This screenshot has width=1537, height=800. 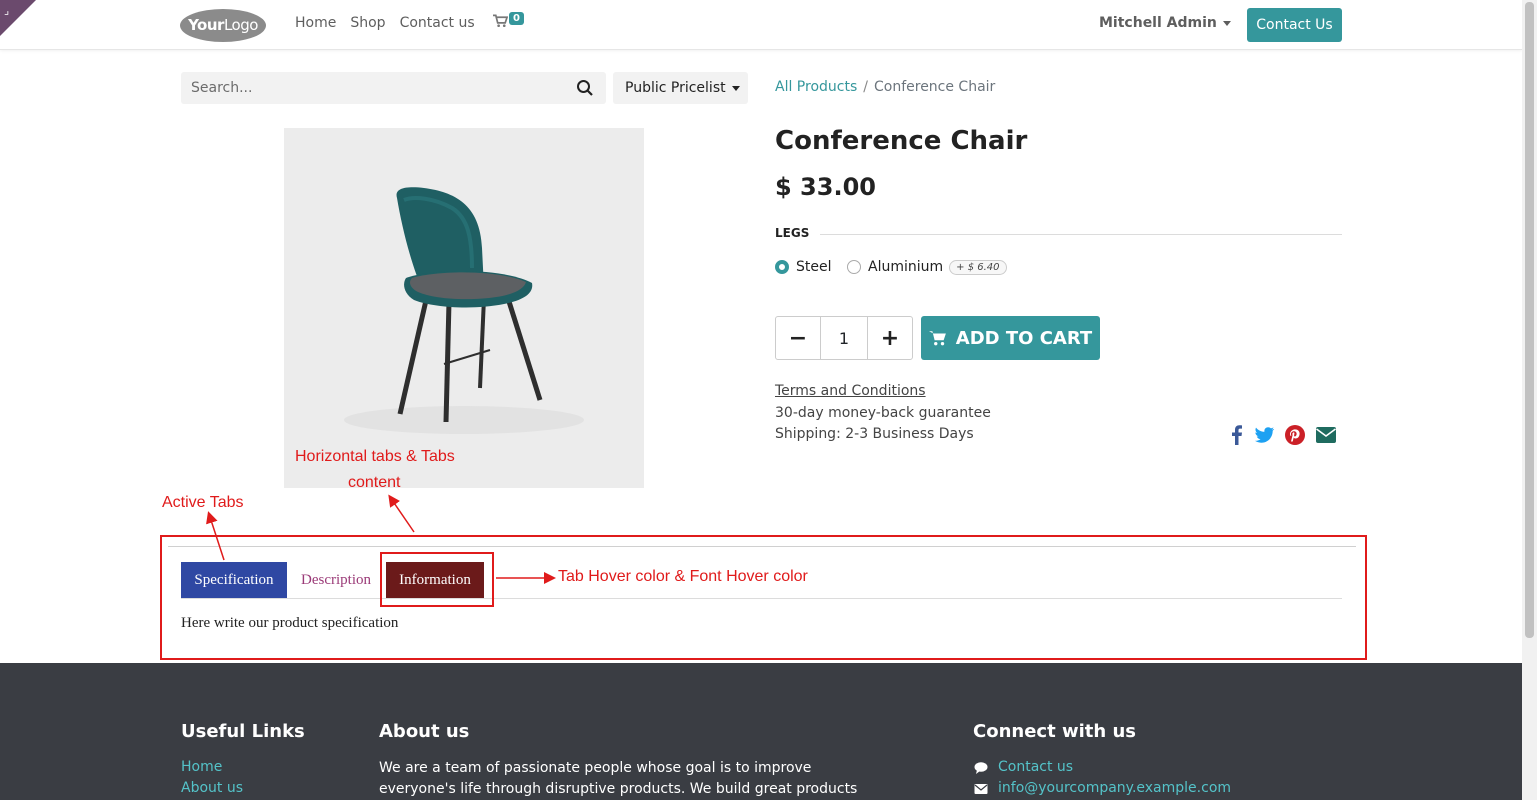 I want to click on facebook-icon, so click(x=1237, y=435).